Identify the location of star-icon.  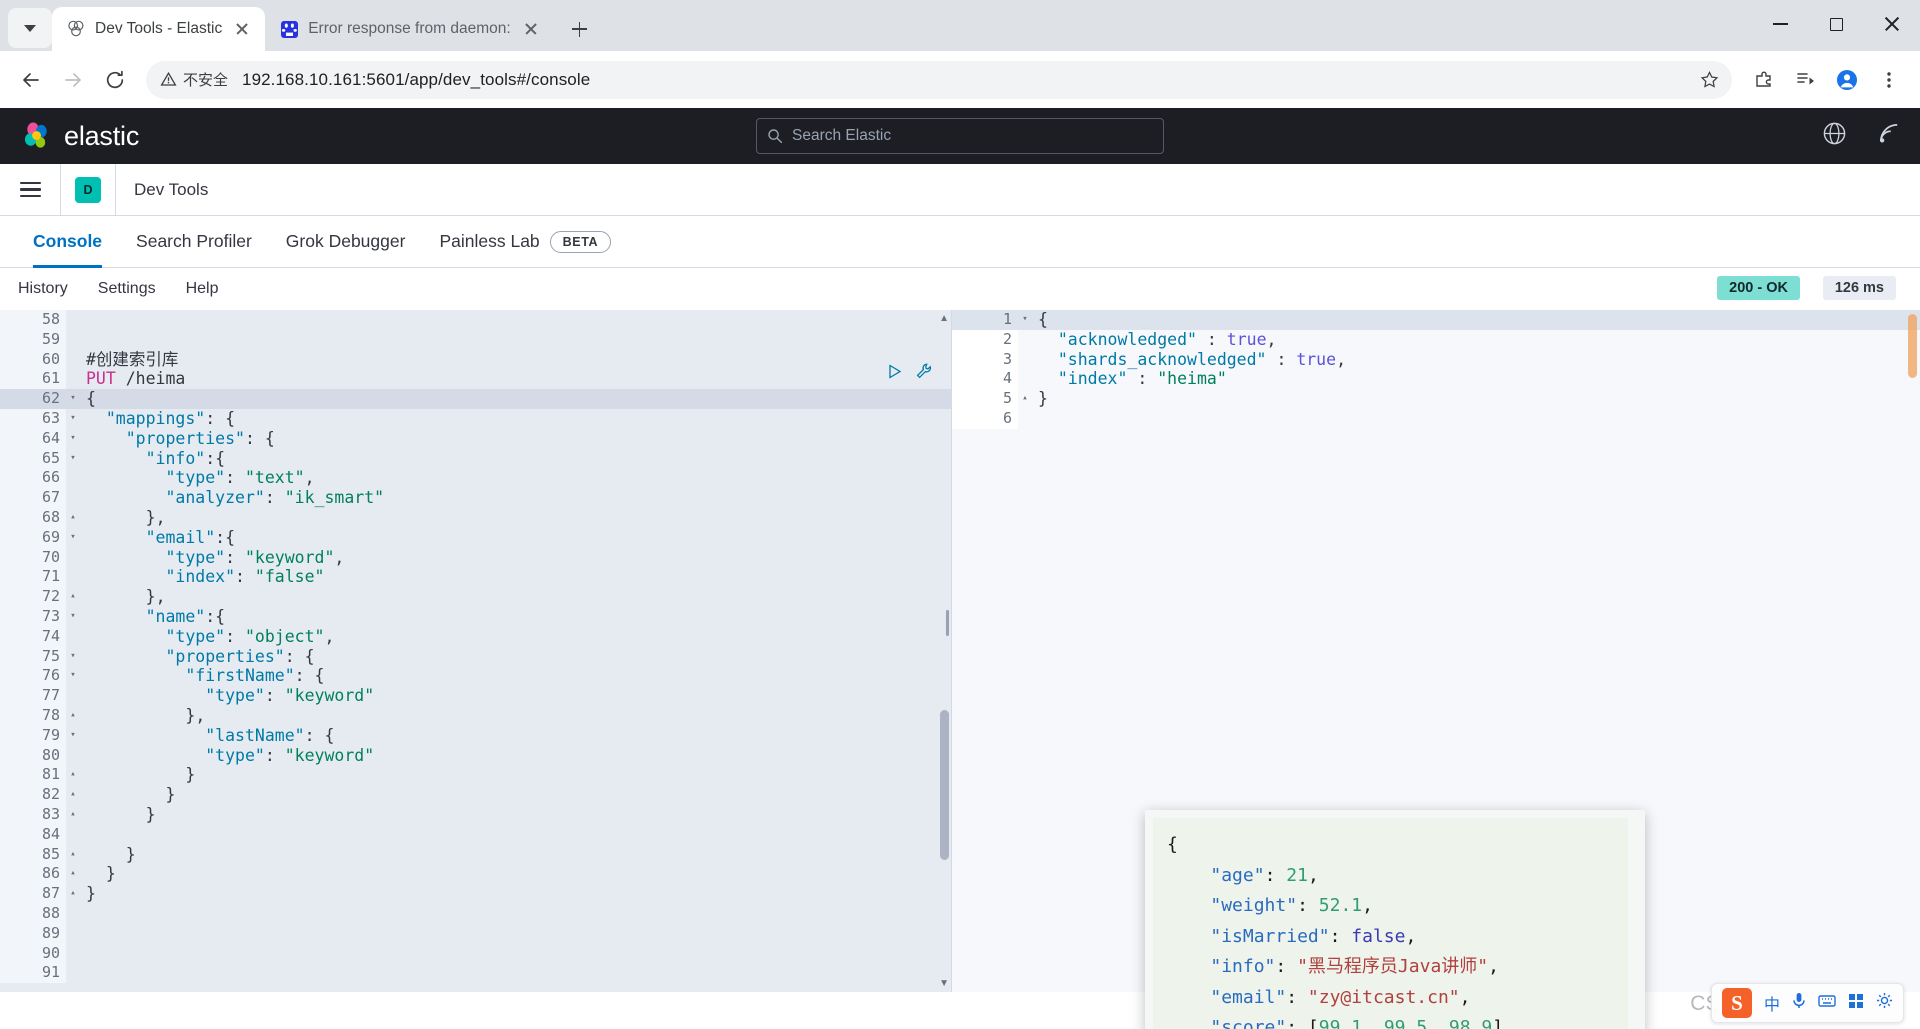
(1709, 79).